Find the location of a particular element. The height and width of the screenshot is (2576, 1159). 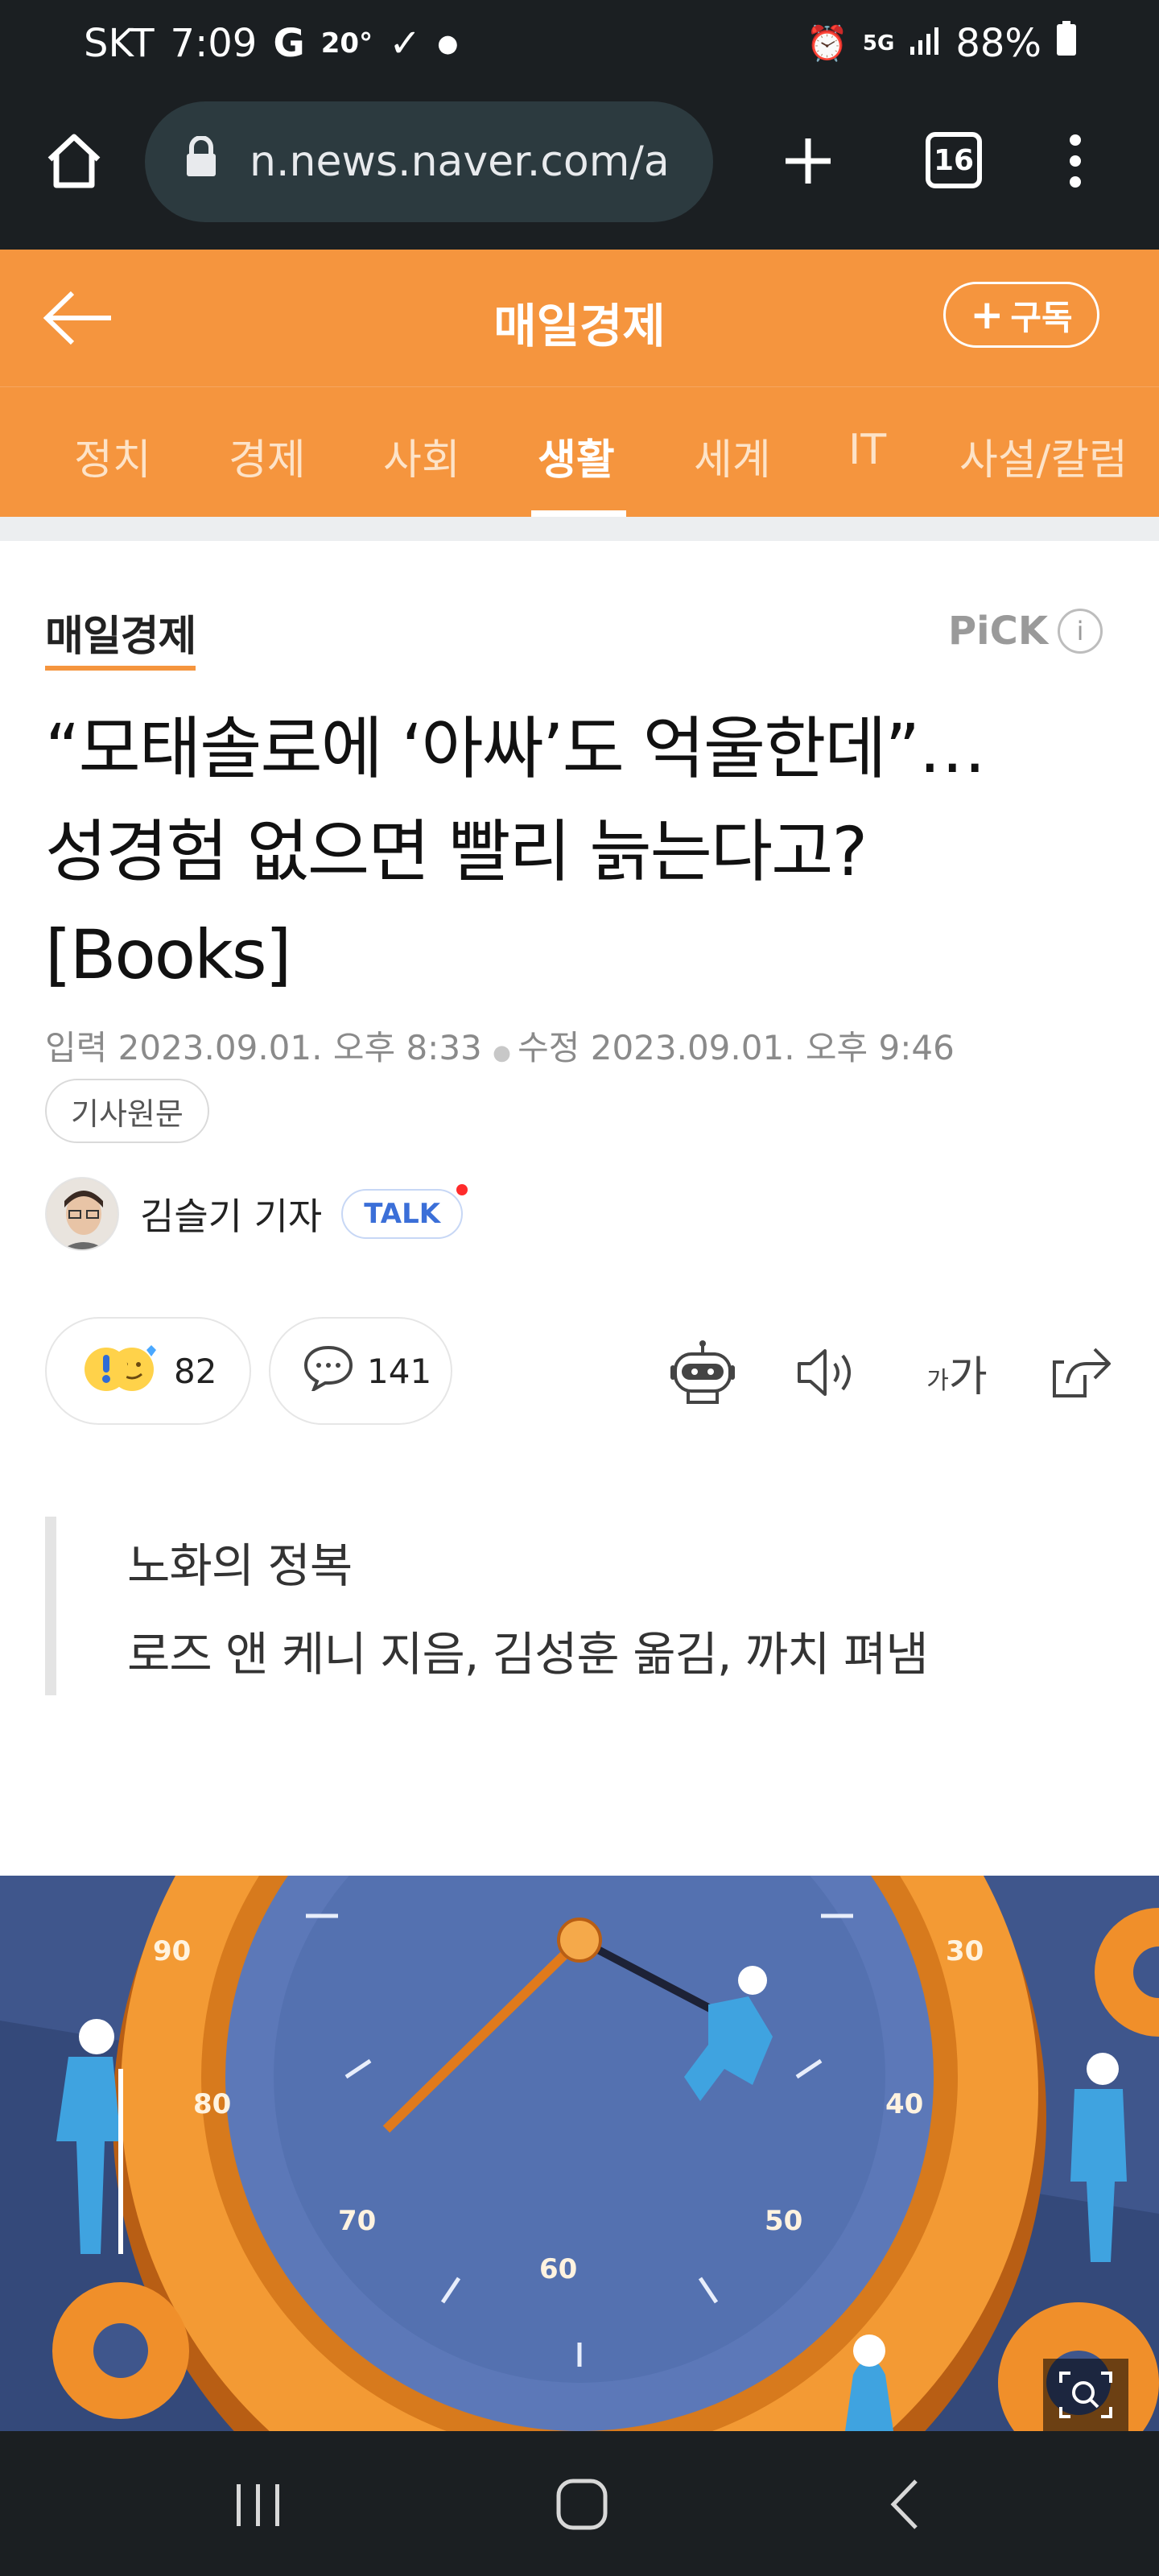

lock-icon is located at coordinates (201, 161).